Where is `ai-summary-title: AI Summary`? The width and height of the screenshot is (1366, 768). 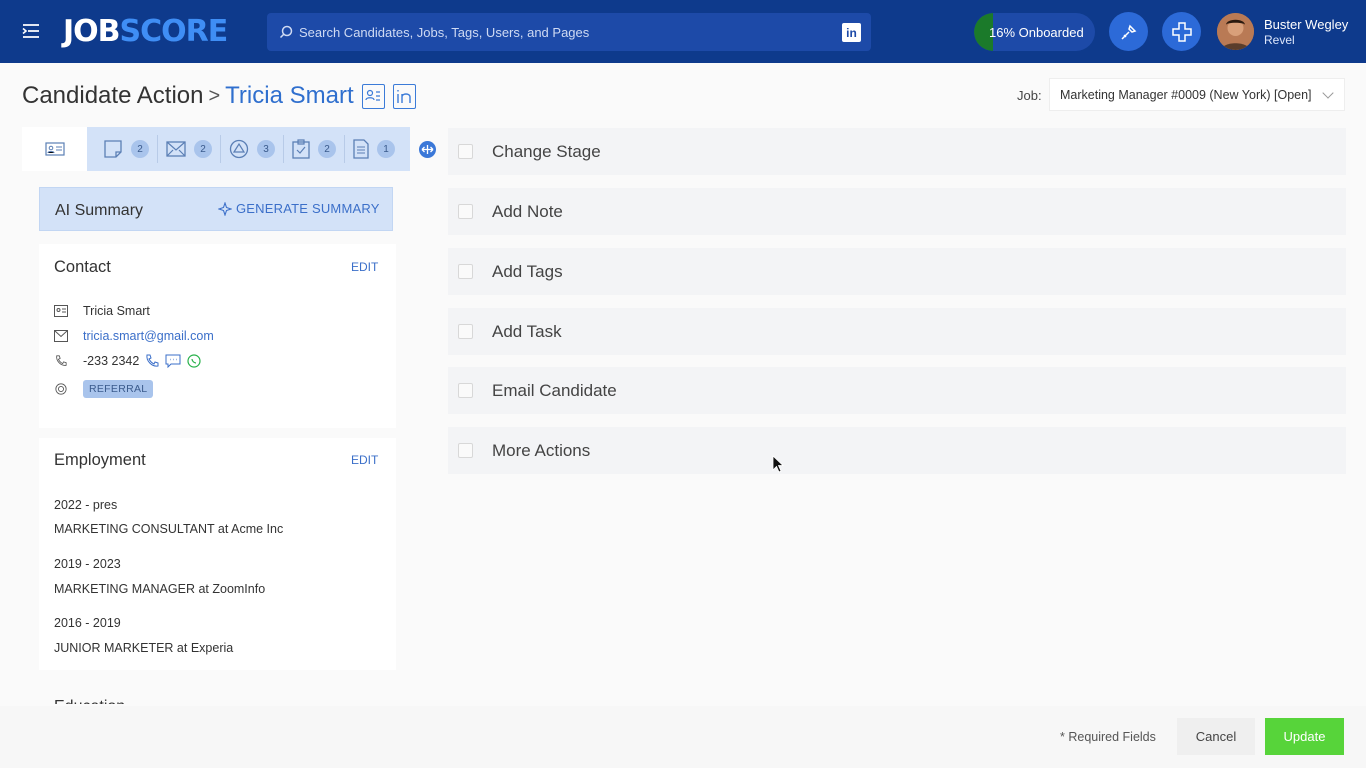 ai-summary-title: AI Summary is located at coordinates (99, 210).